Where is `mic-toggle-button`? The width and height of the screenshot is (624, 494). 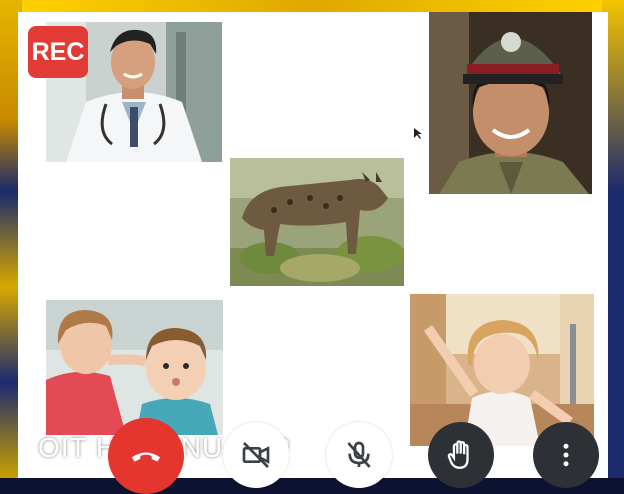 mic-toggle-button is located at coordinates (359, 455).